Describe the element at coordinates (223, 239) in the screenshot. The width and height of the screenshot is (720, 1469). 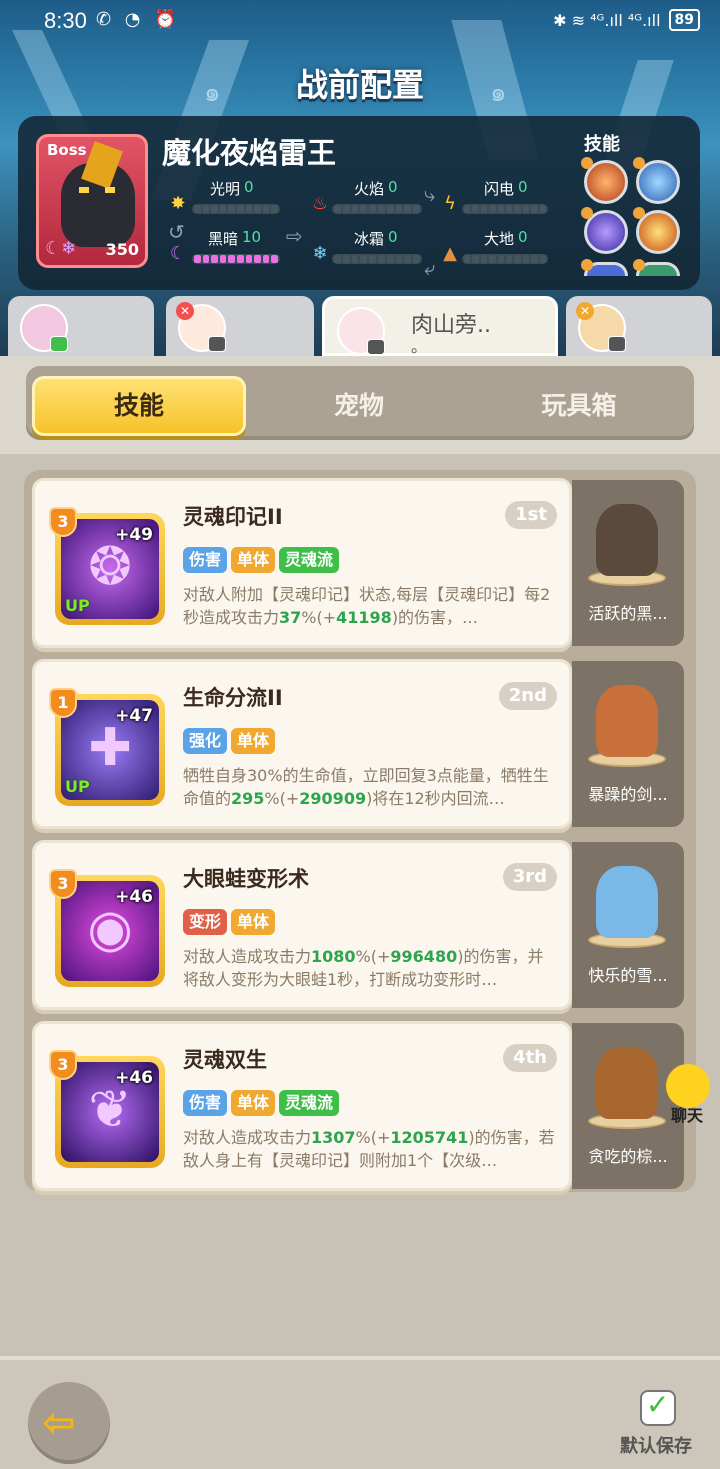
I see `stat-label: 黑暗` at that location.